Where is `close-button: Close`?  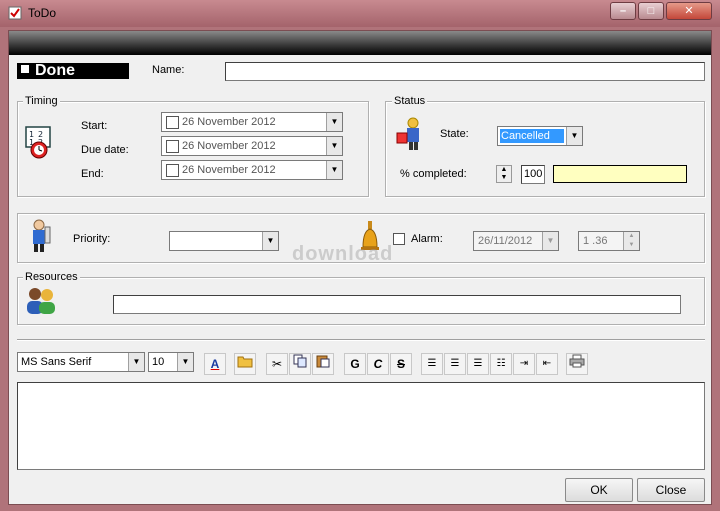 close-button: Close is located at coordinates (671, 490).